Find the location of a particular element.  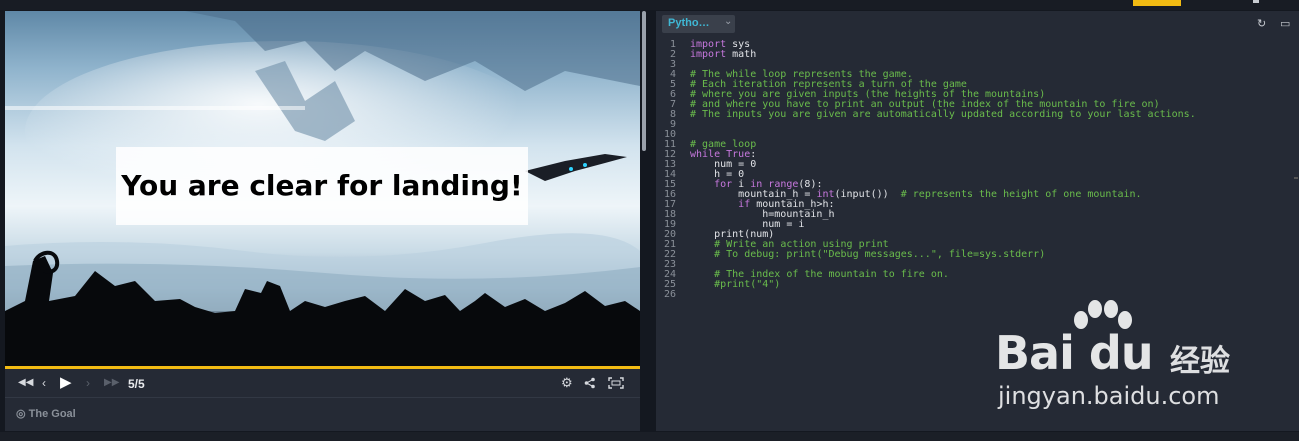

reset-icon: ↻ is located at coordinates (1261, 23).